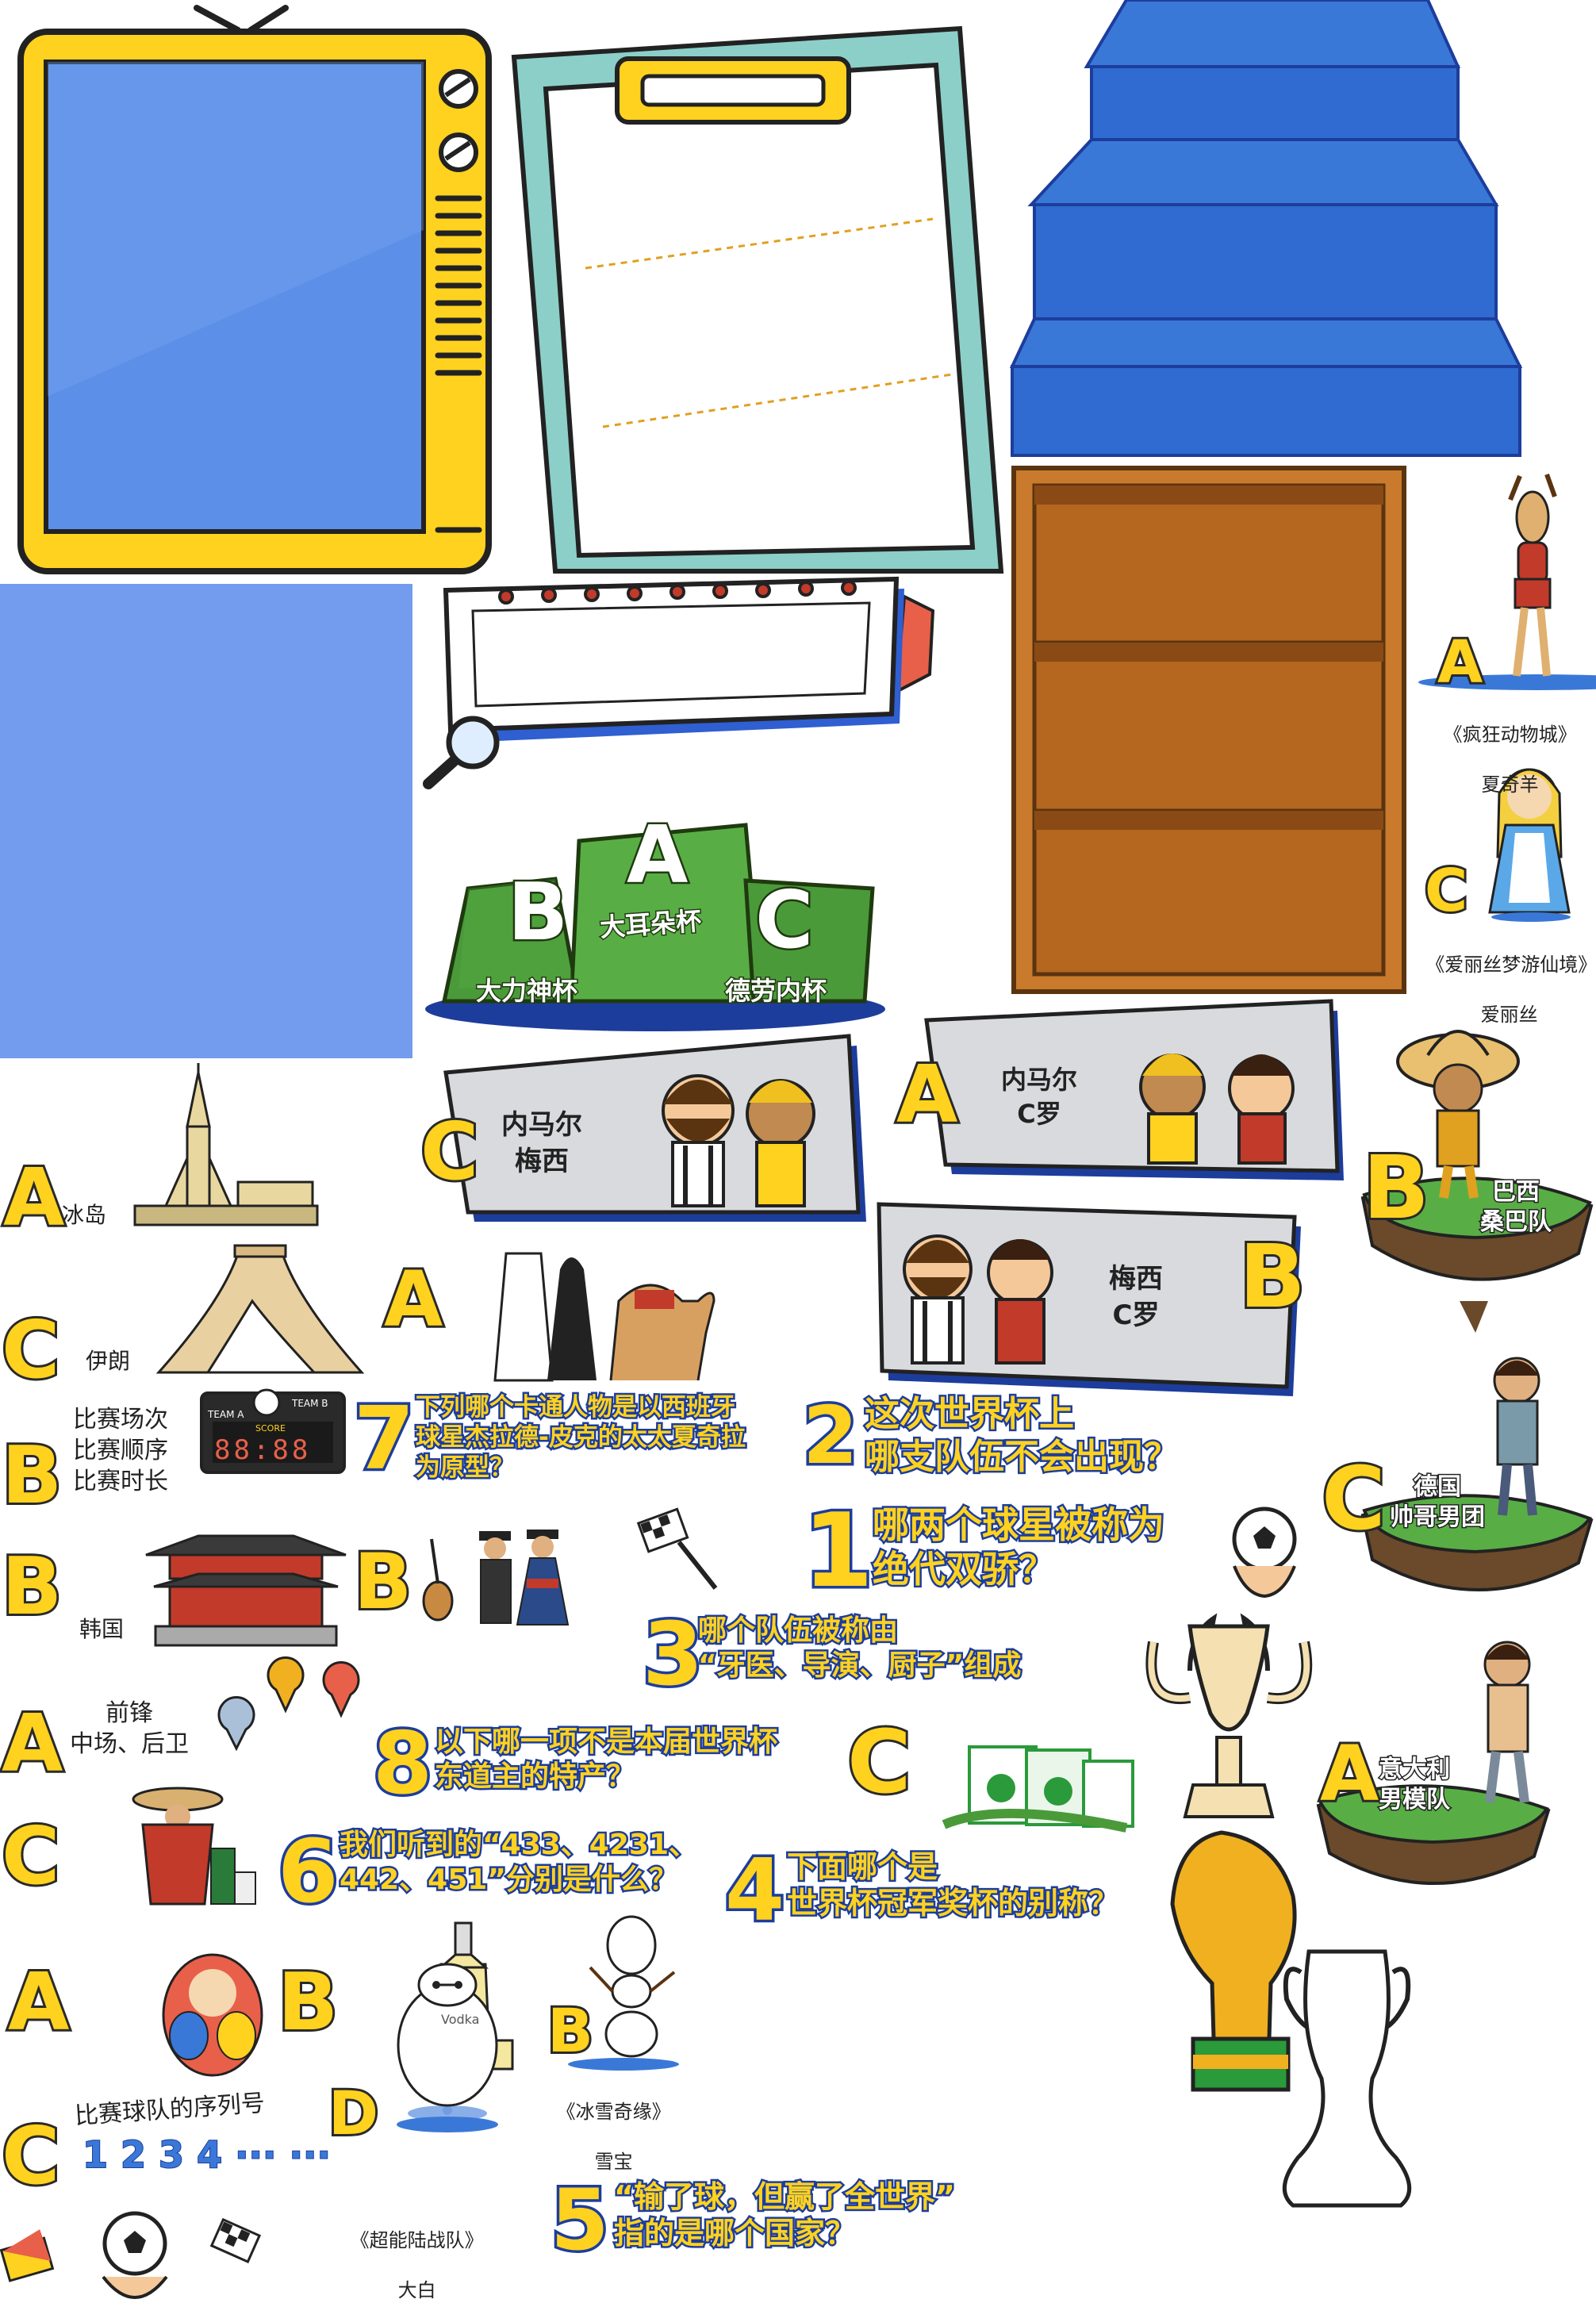  What do you see at coordinates (414, 1299) in the screenshot?
I see `country-letter-saudi: A` at bounding box center [414, 1299].